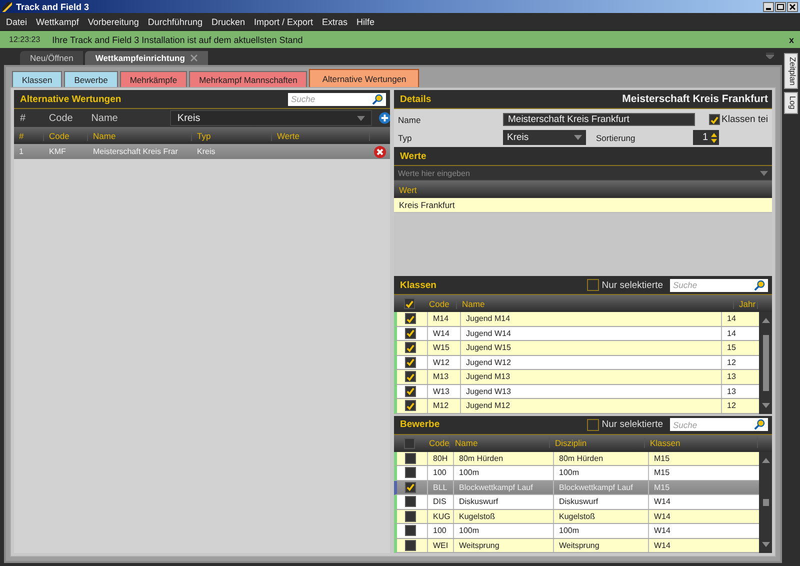 The width and height of the screenshot is (800, 566). What do you see at coordinates (579, 173) in the screenshot?
I see `values-input: Werte hier eingeben` at bounding box center [579, 173].